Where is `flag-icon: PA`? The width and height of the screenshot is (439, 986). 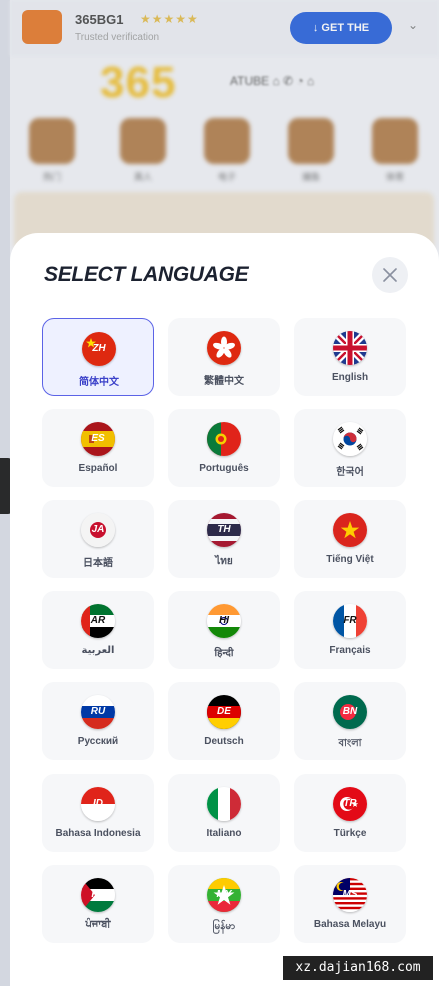
flag-icon: PA is located at coordinates (98, 895).